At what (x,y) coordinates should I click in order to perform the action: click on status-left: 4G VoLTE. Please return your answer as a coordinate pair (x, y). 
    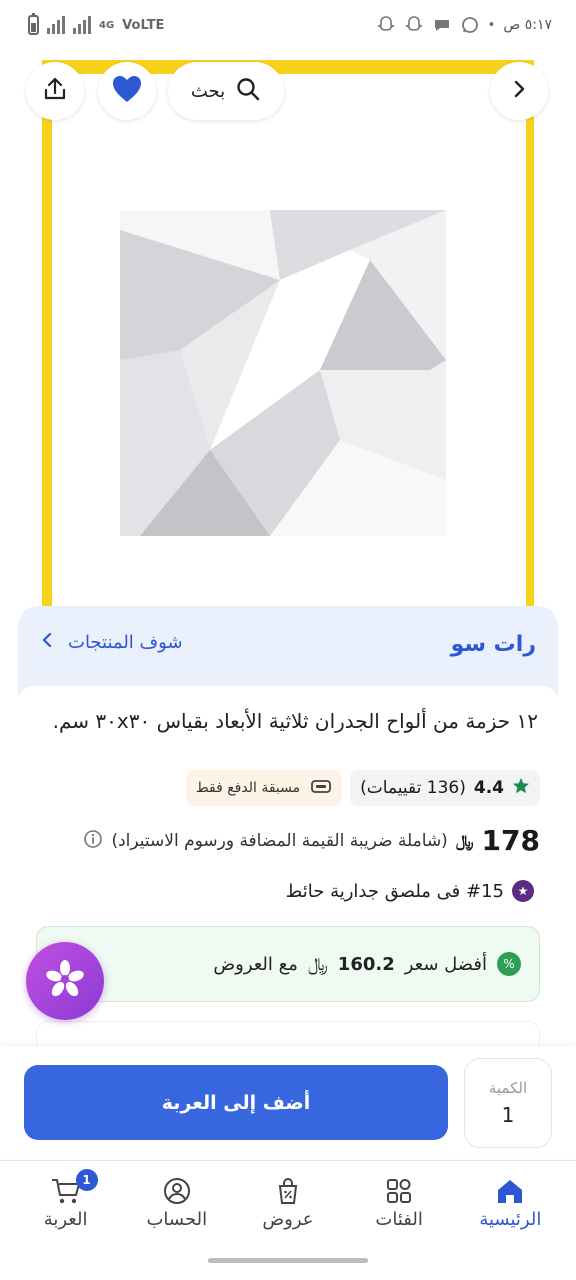
    Looking at the image, I should click on (96, 24).